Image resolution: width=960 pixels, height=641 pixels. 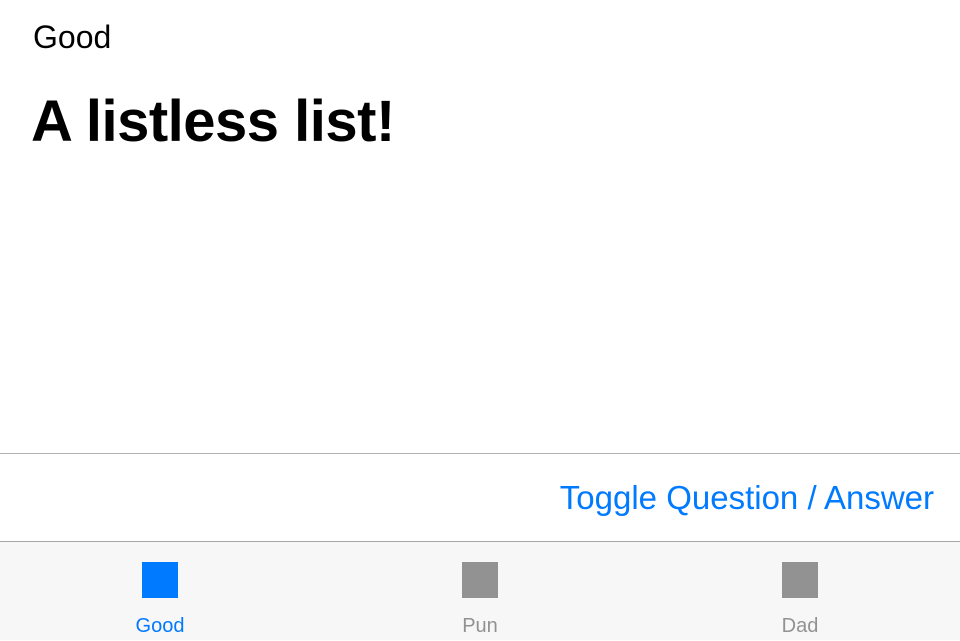 I want to click on tab-label-dad: Dad, so click(x=800, y=626).